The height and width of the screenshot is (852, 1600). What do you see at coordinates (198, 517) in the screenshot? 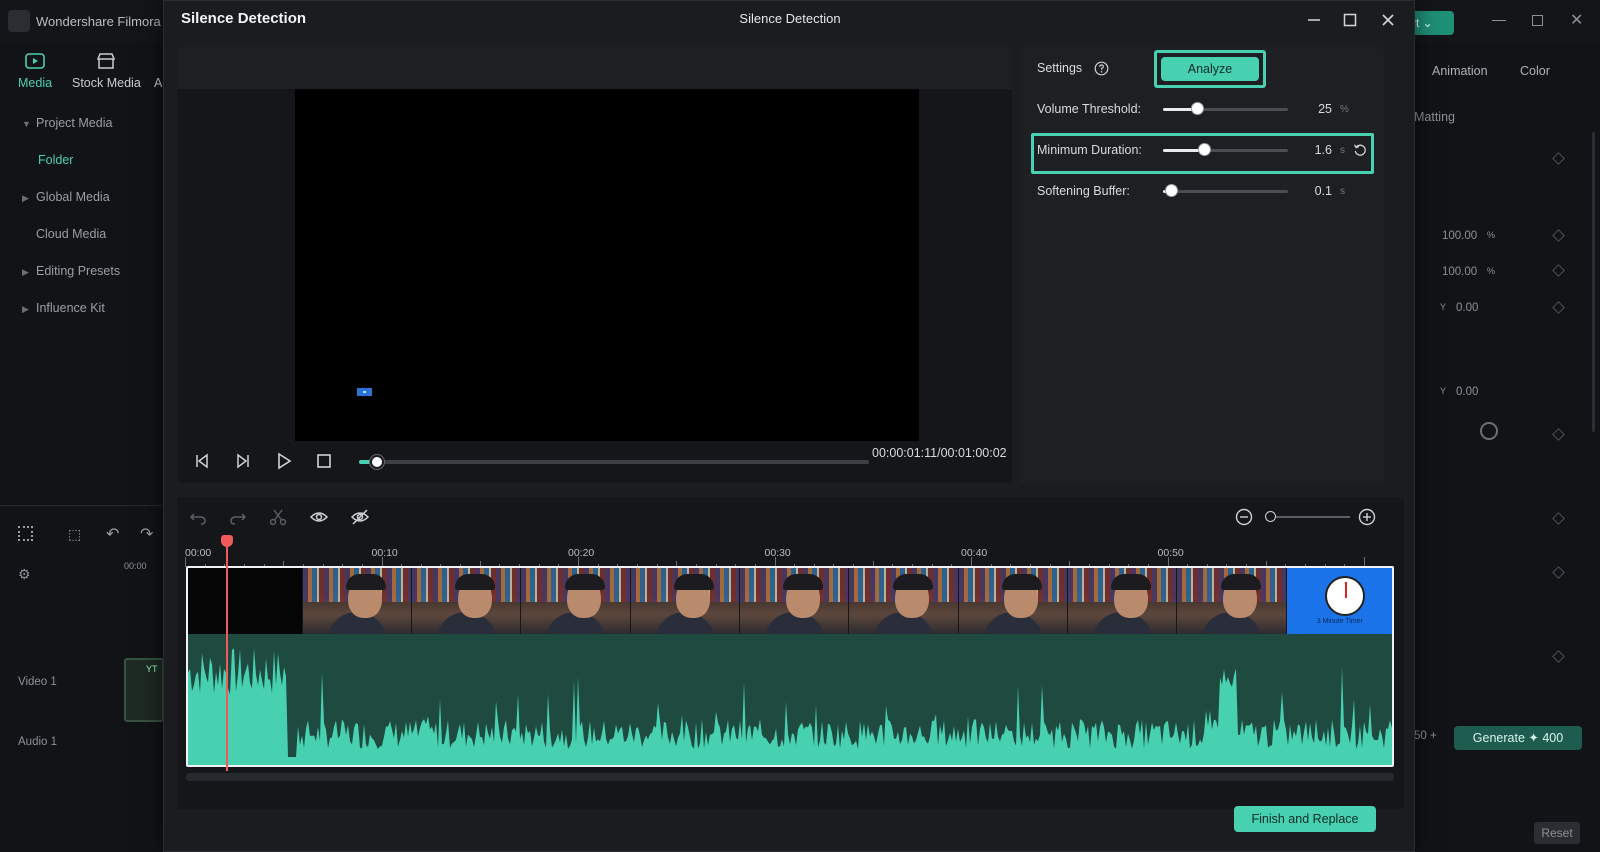
I see `undo-icon` at bounding box center [198, 517].